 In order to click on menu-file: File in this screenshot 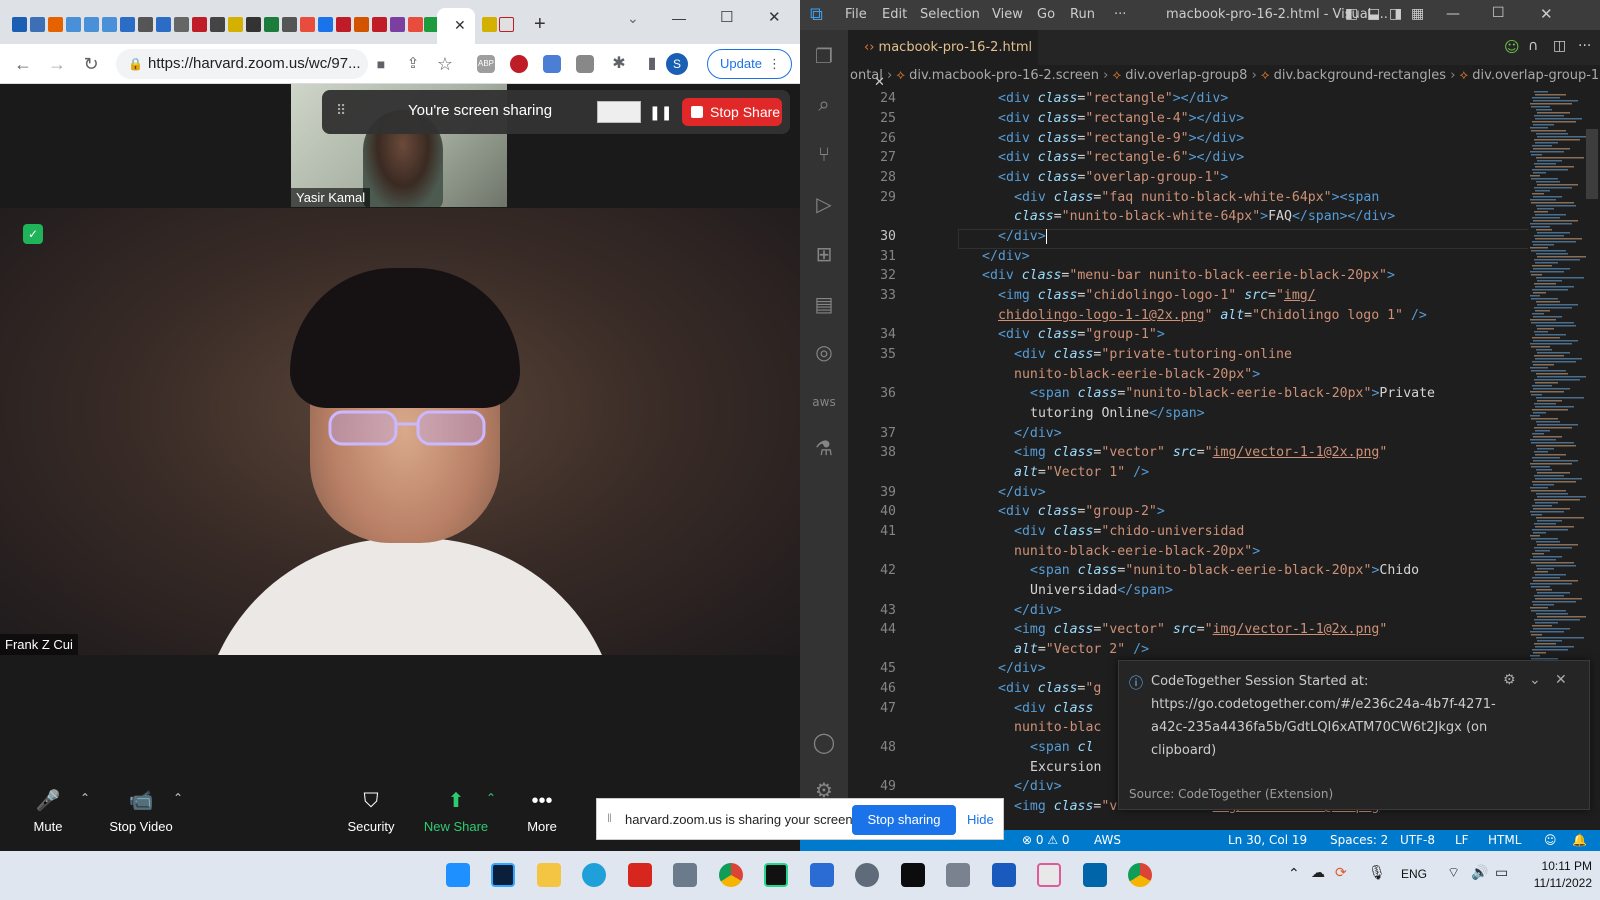, I will do `click(856, 14)`.